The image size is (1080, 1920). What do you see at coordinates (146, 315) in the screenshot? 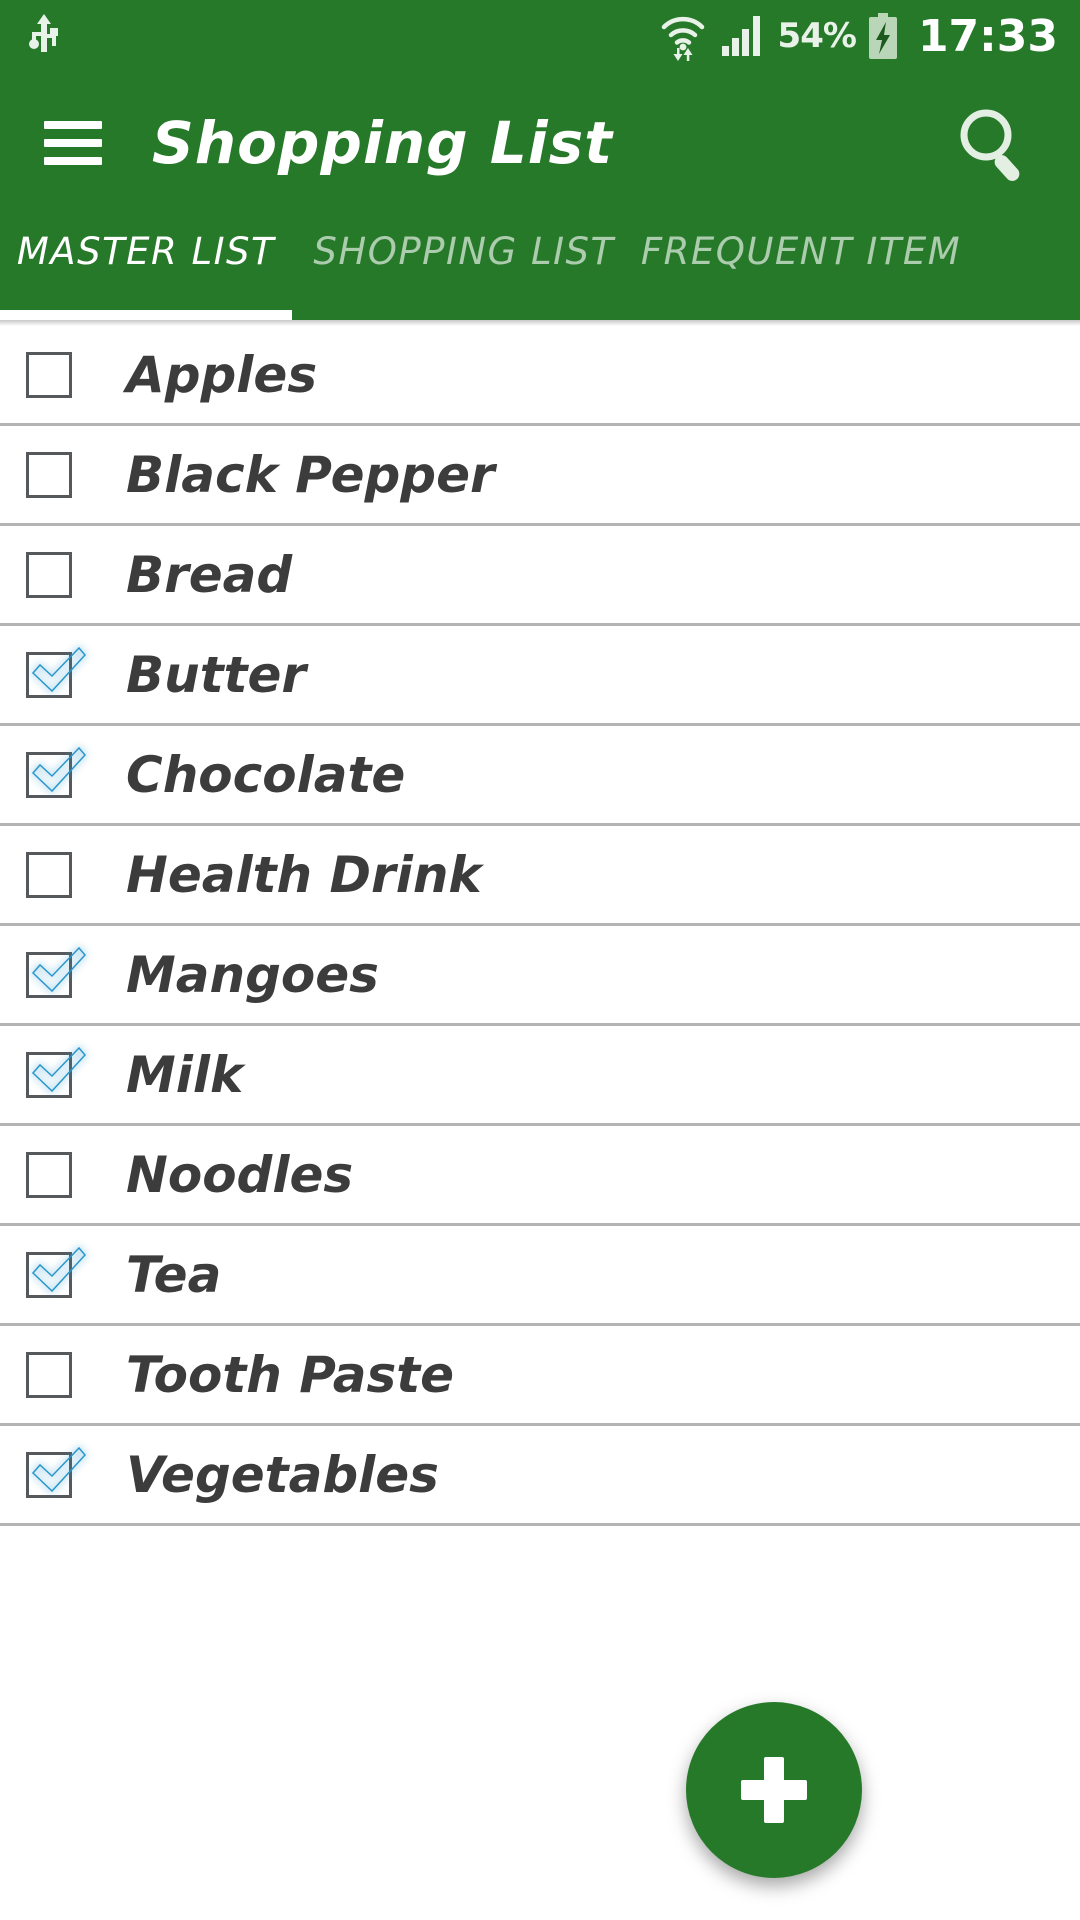
I see `tab-active-indicator` at bounding box center [146, 315].